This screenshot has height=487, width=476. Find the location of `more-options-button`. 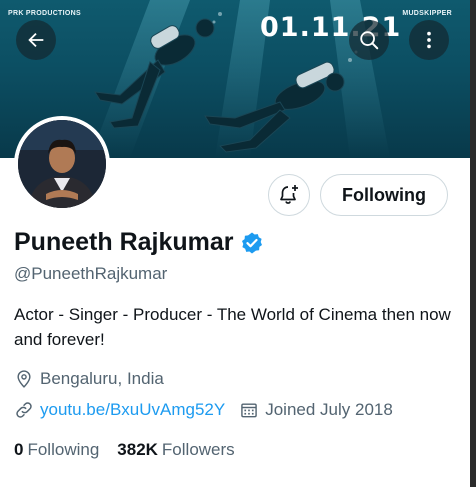

more-options-button is located at coordinates (429, 40).